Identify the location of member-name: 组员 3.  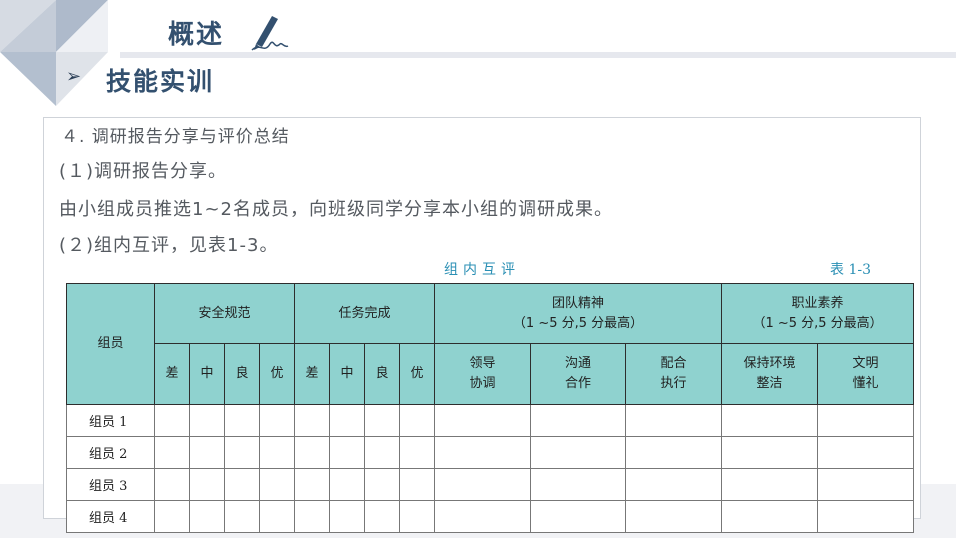
(110, 484).